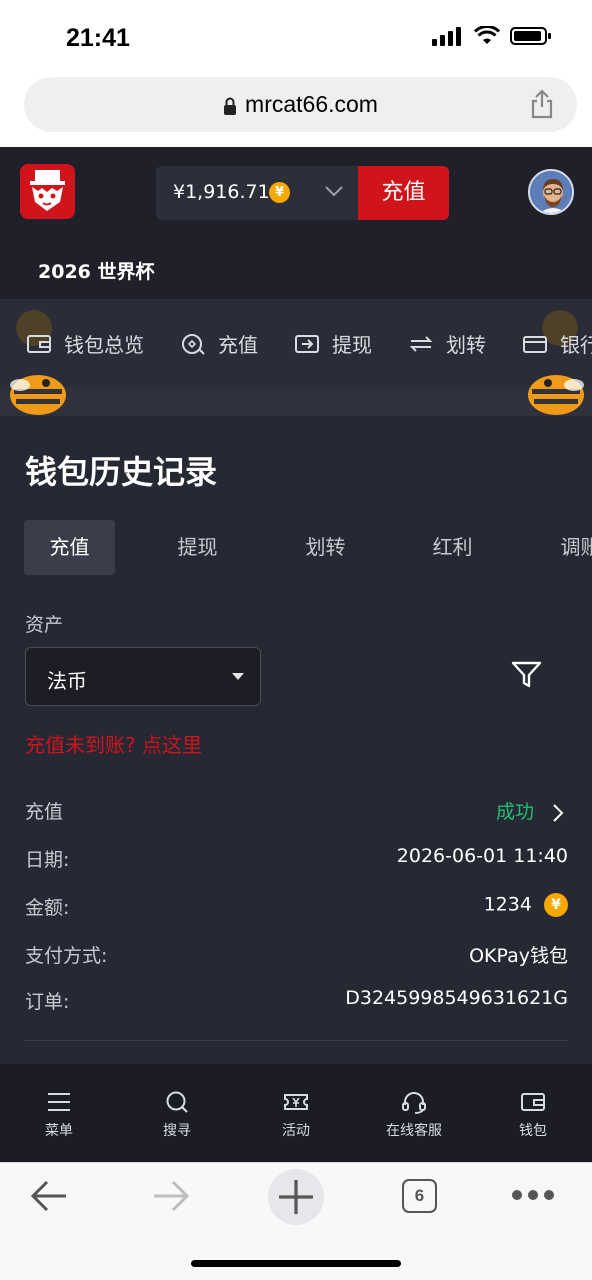 This screenshot has height=1280, width=592. Describe the element at coordinates (452, 547) in the screenshot. I see `tab-bonus: 红利` at that location.